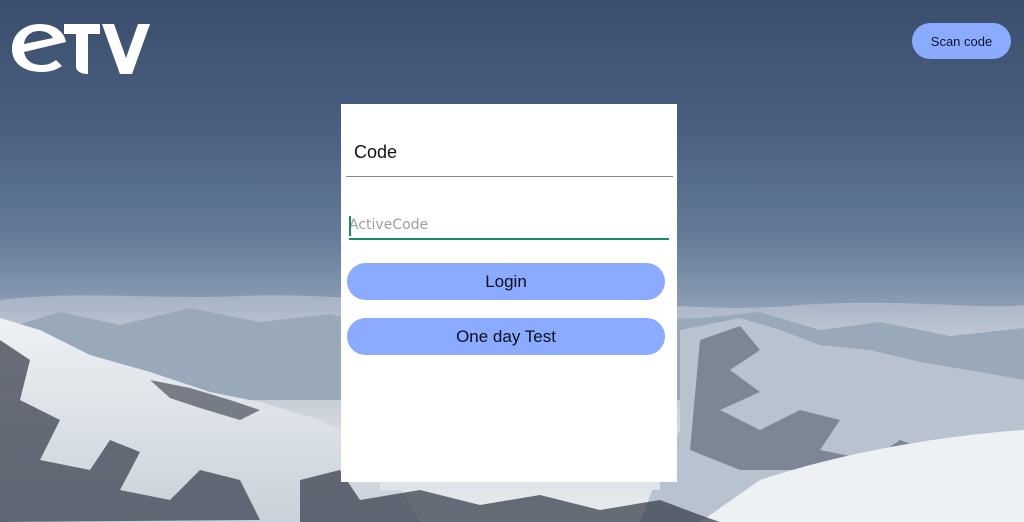 The height and width of the screenshot is (522, 1024). I want to click on login-button: Login, so click(506, 281).